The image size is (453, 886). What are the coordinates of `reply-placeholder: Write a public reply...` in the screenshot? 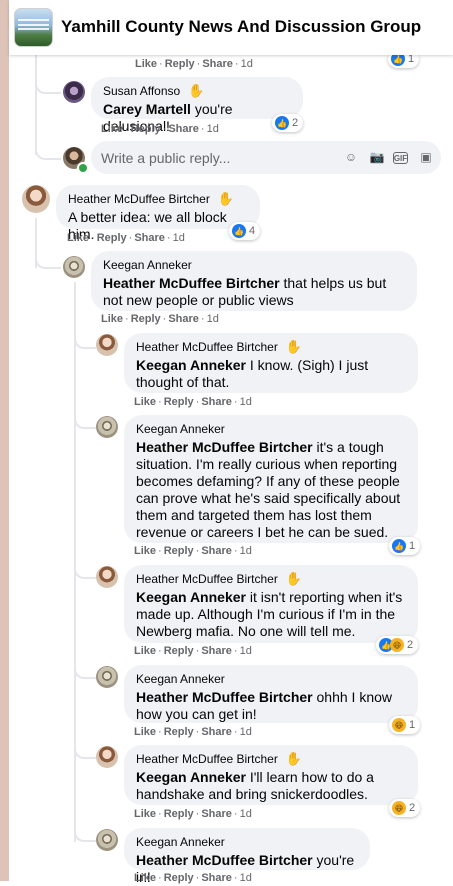 It's located at (166, 158).